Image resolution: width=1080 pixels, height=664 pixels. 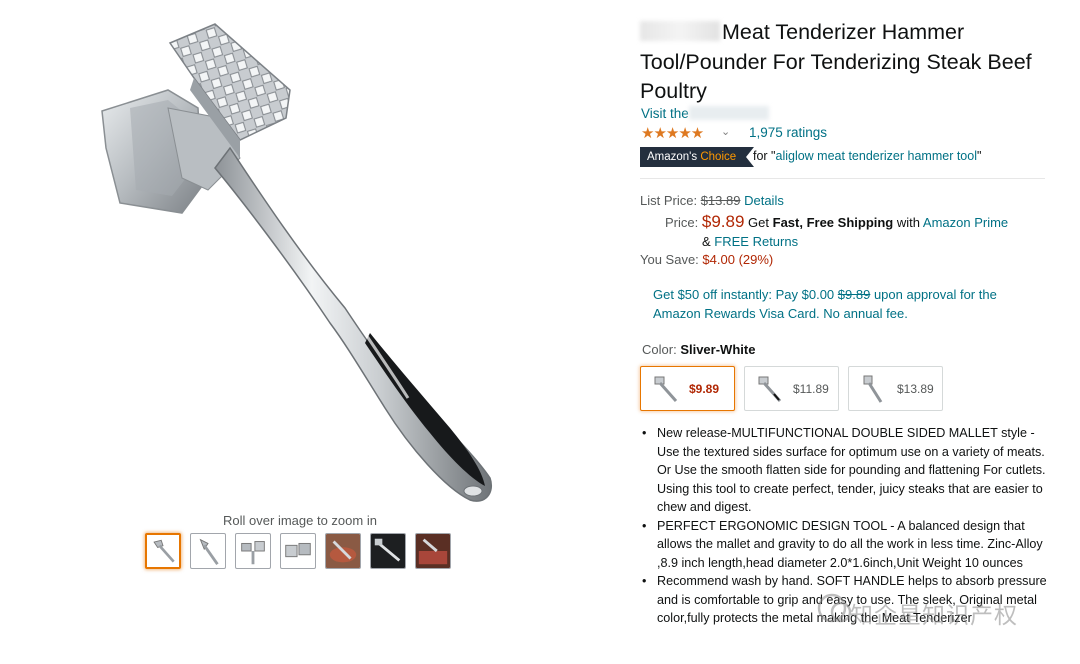 I want to click on returns-row: & FREE Returns, so click(x=750, y=241).